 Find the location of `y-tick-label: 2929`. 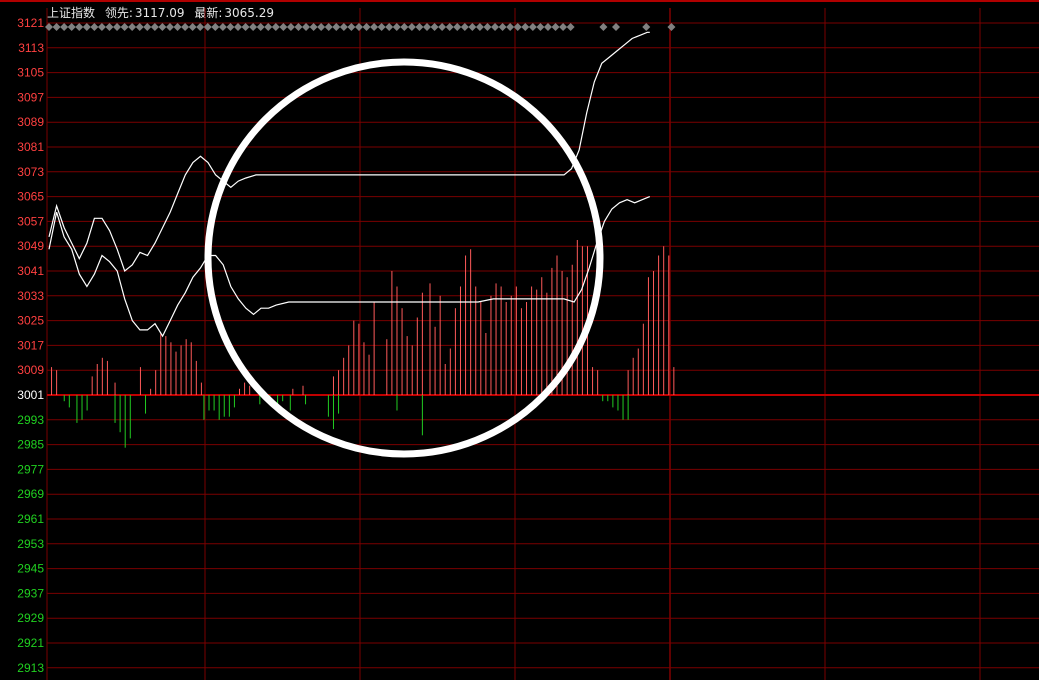

y-tick-label: 2929 is located at coordinates (30, 618).